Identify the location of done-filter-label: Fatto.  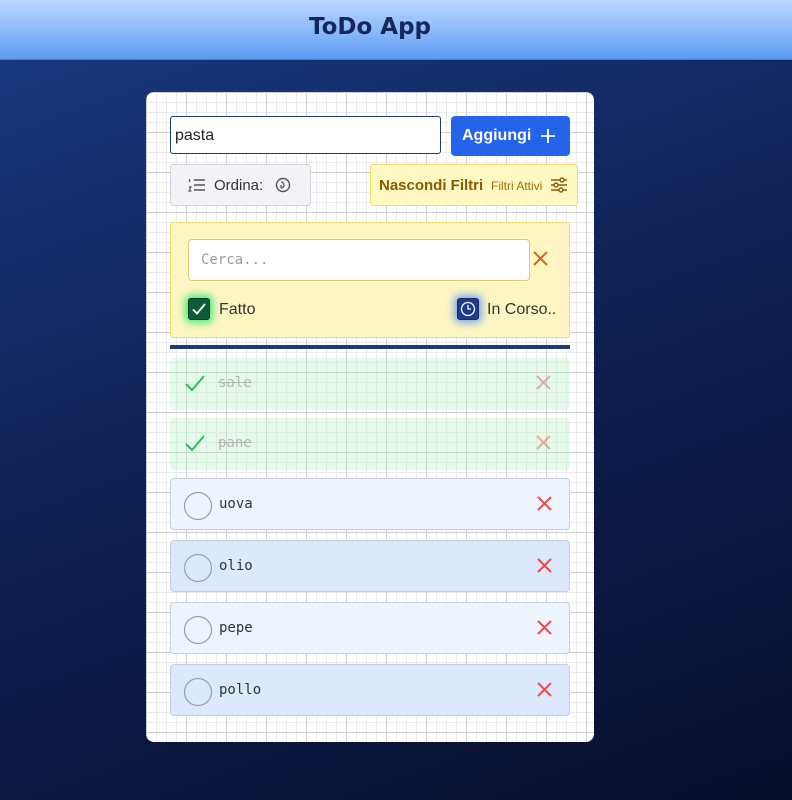
(237, 309).